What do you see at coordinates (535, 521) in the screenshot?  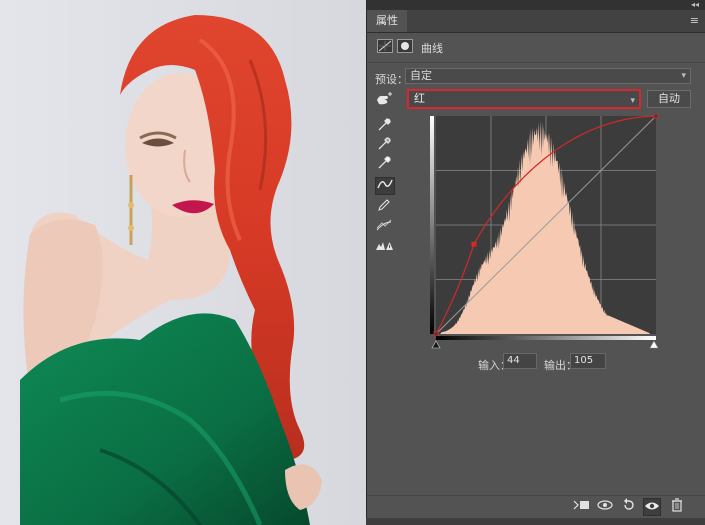 I see `panel-bottom-strip` at bounding box center [535, 521].